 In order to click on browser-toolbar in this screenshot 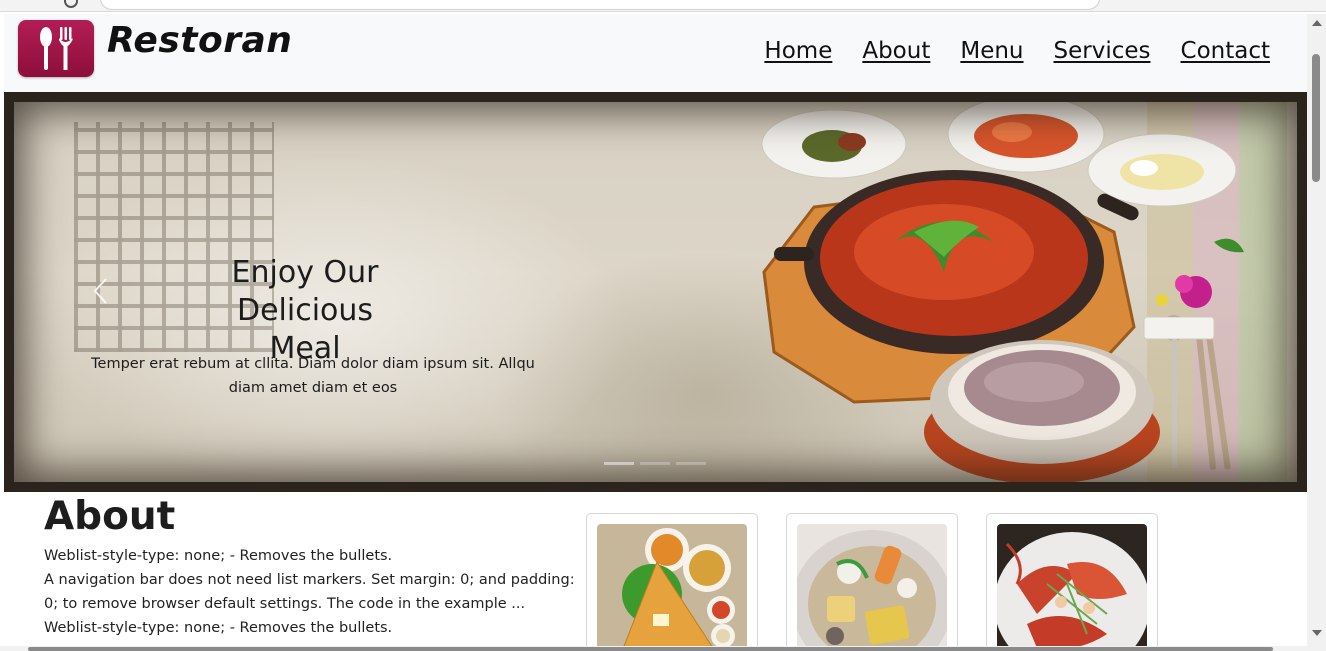, I will do `click(663, 6)`.